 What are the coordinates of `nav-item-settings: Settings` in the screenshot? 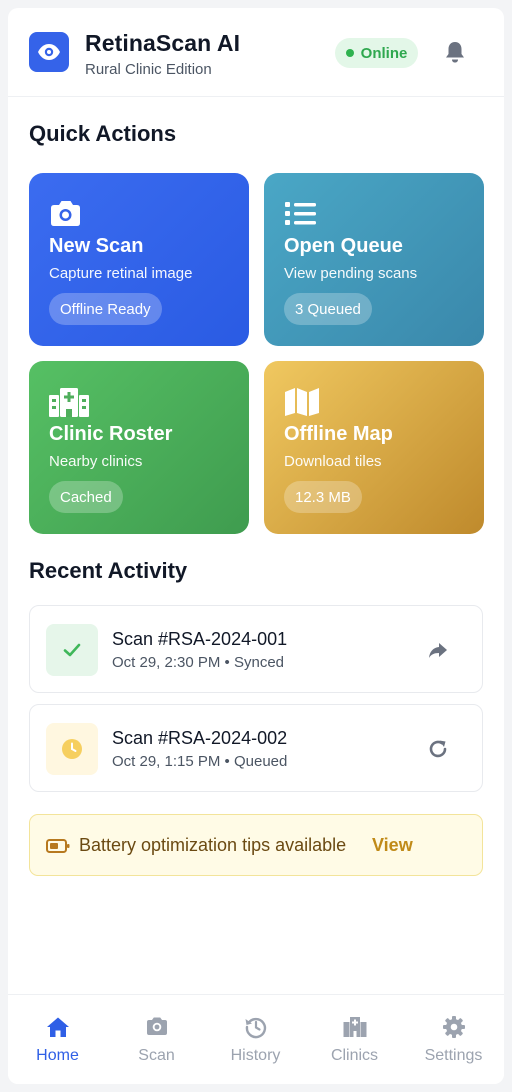 It's located at (453, 1039).